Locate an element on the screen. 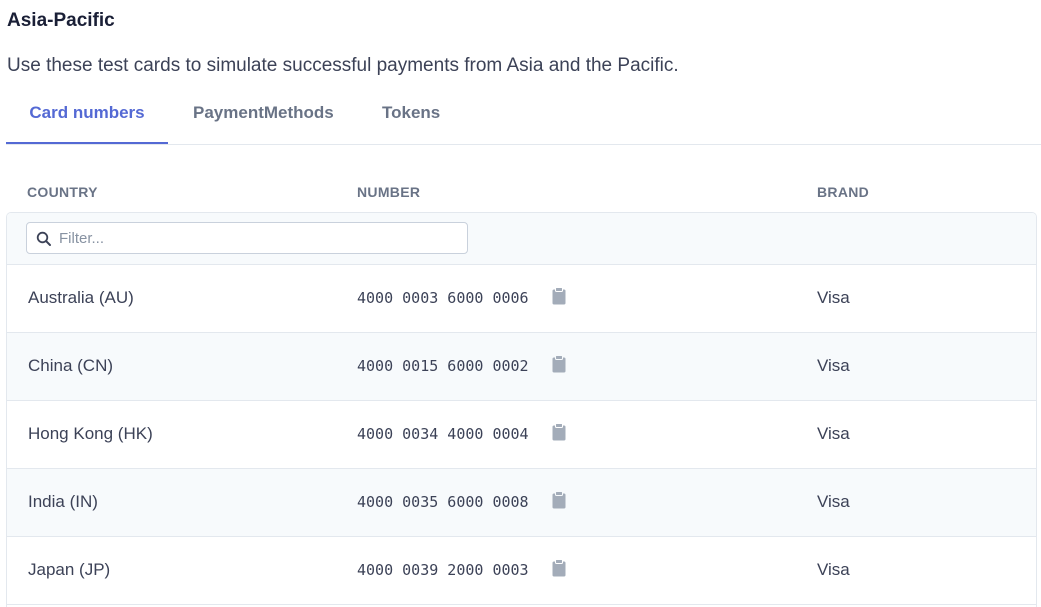 The image size is (1041, 607). table-row: China (CN) 4000 0015 6000 0002 Visa is located at coordinates (521, 367).